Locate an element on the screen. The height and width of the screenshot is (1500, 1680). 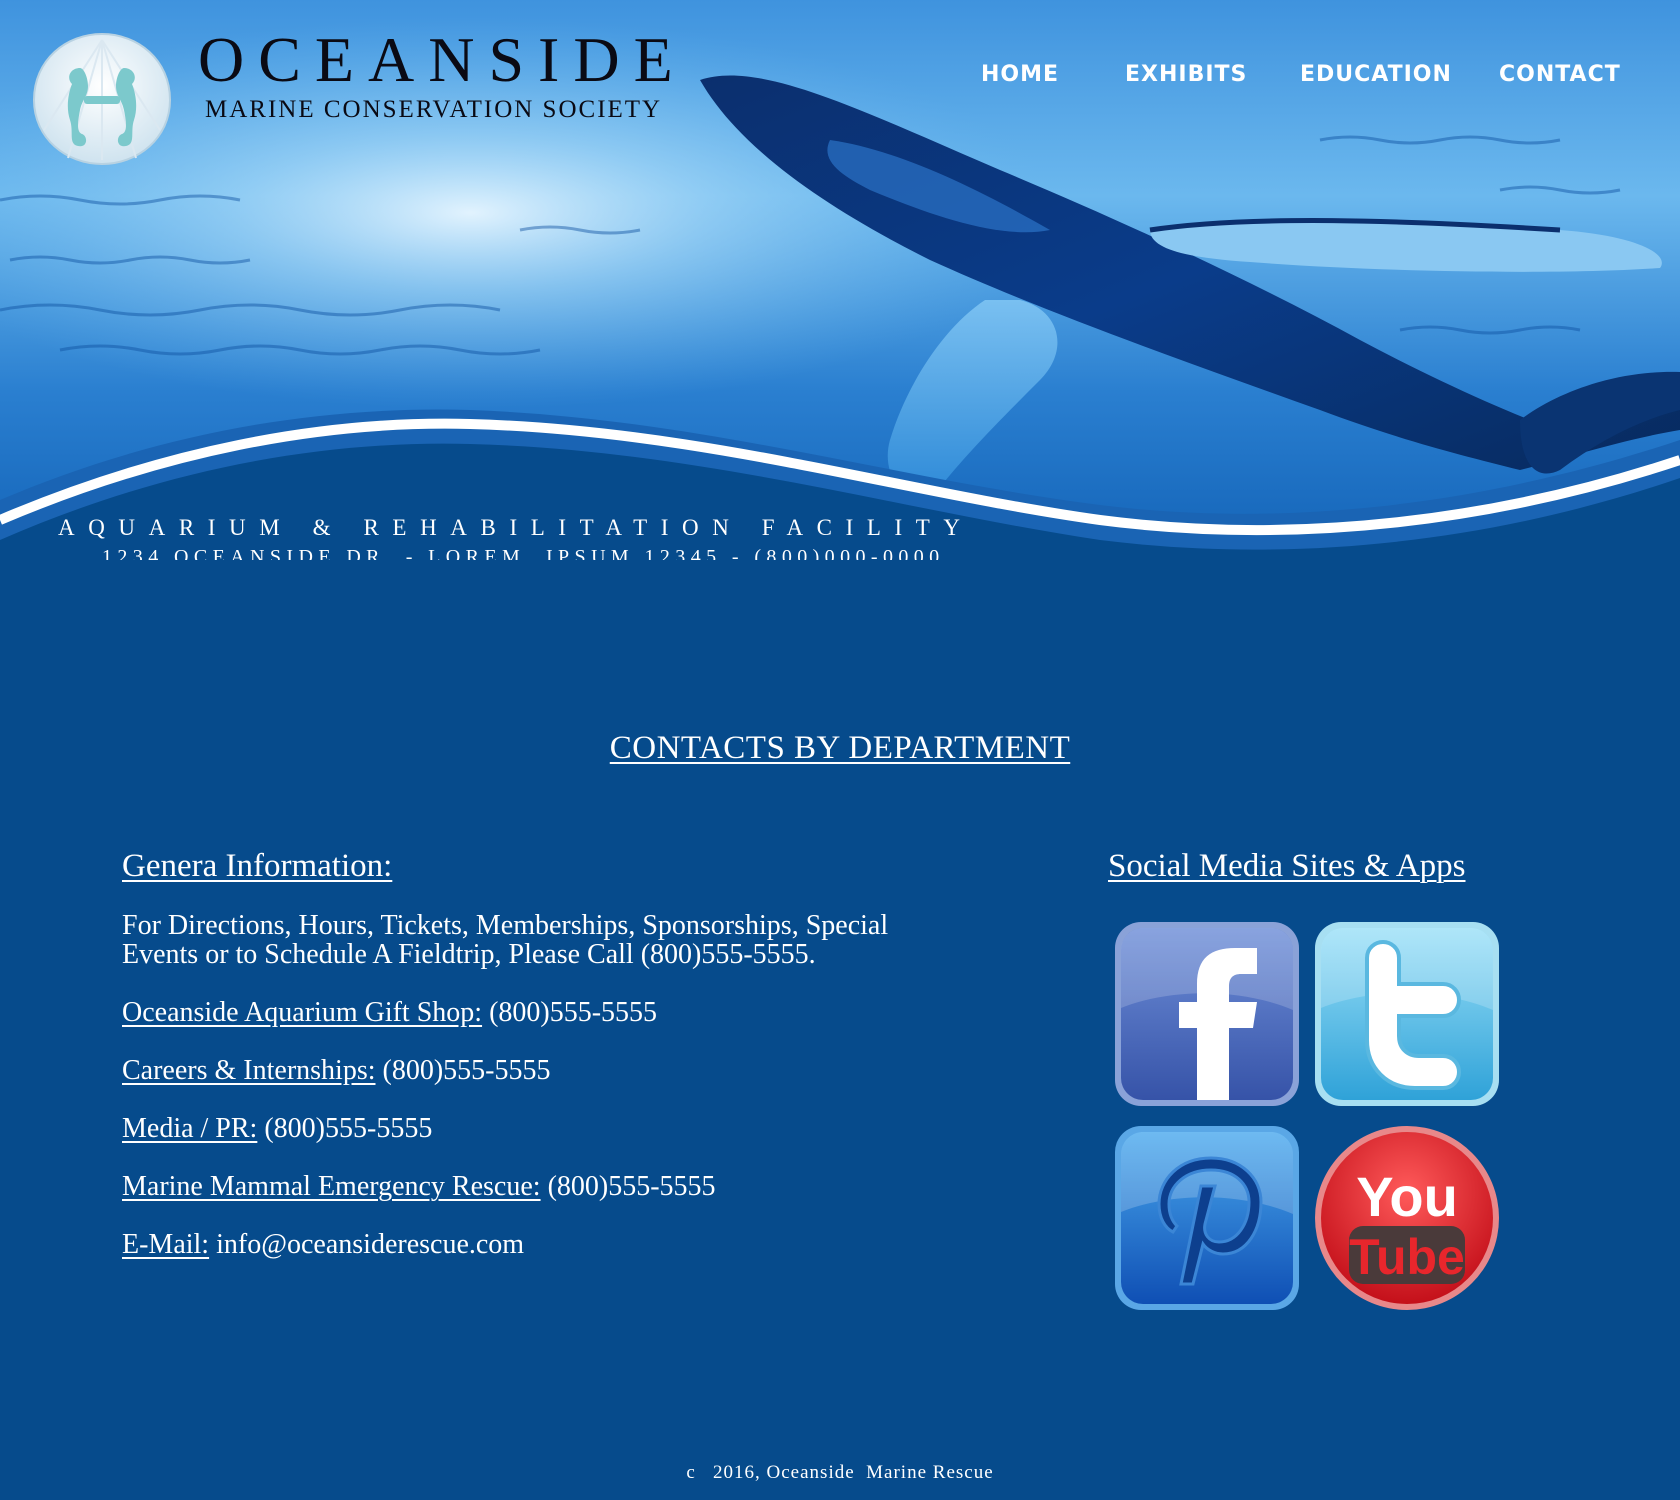
section-title: CONTACTS BY DEPARTMENT is located at coordinates (840, 748).